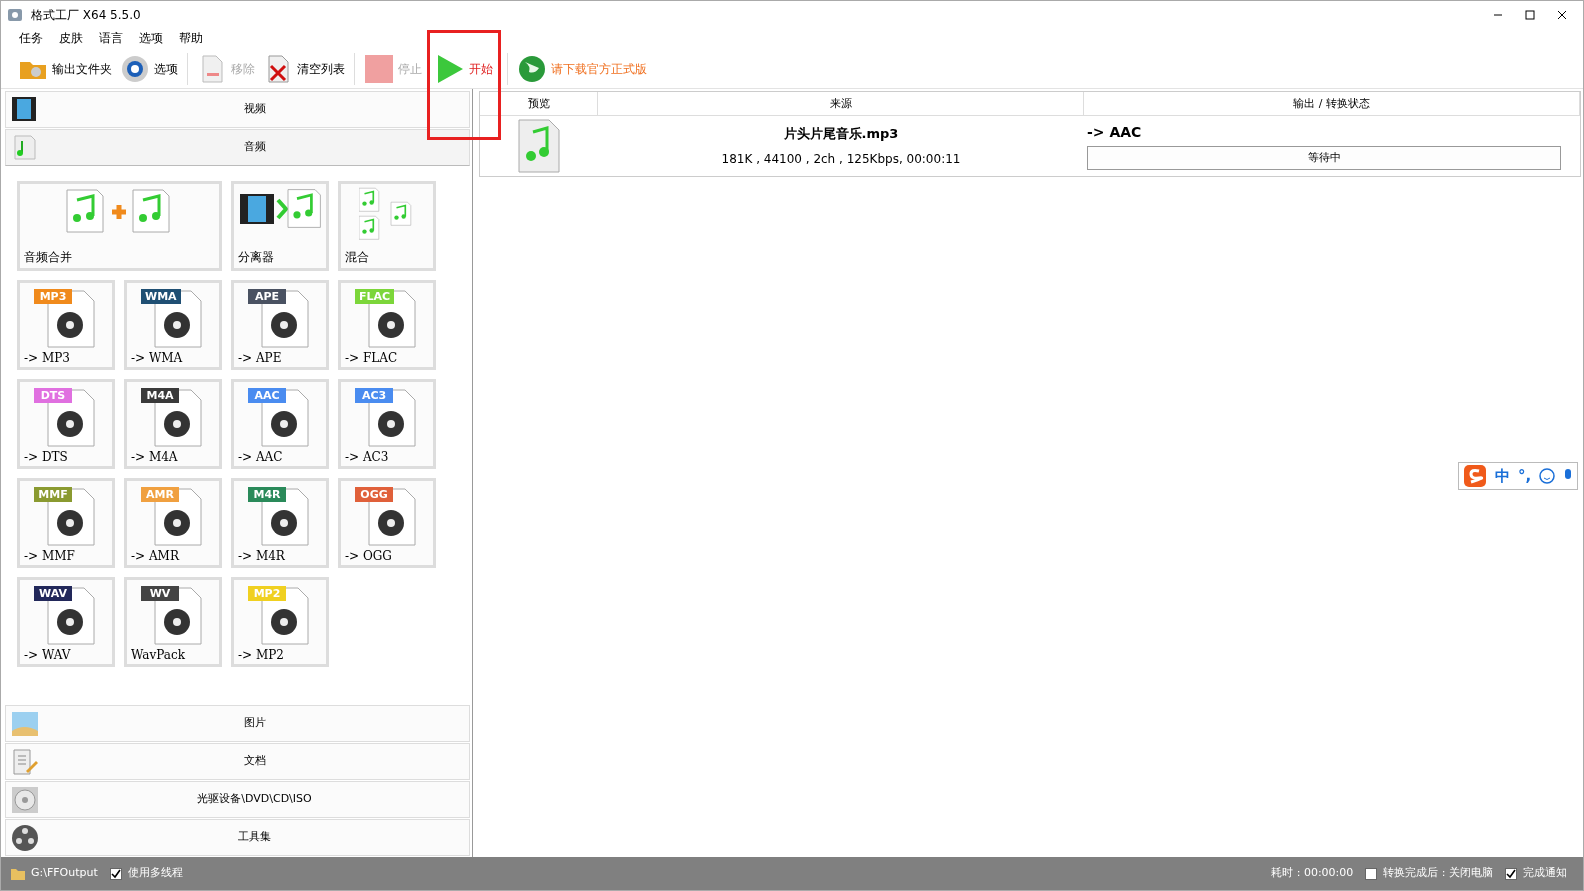  Describe the element at coordinates (173, 325) in the screenshot. I see `converter-tile: WMA -> WMA` at that location.